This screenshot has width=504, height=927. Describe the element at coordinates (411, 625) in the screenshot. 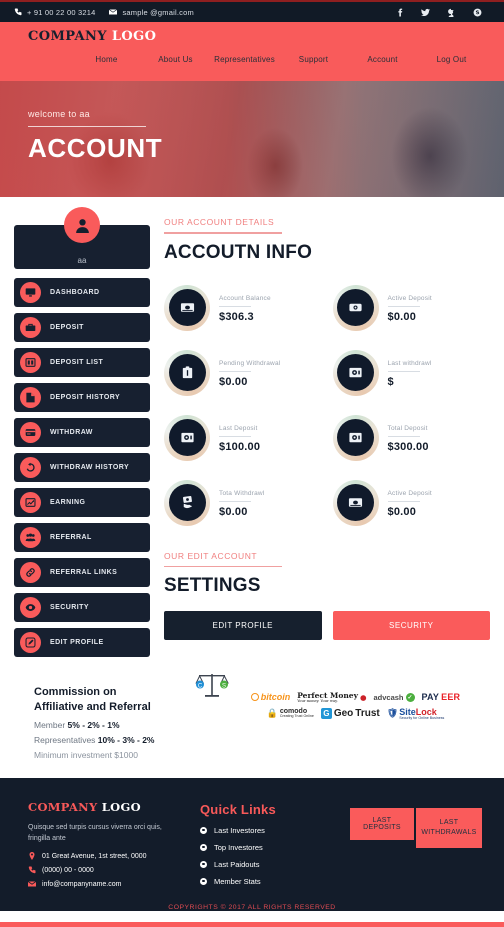

I see `security-button: SECURITY` at that location.